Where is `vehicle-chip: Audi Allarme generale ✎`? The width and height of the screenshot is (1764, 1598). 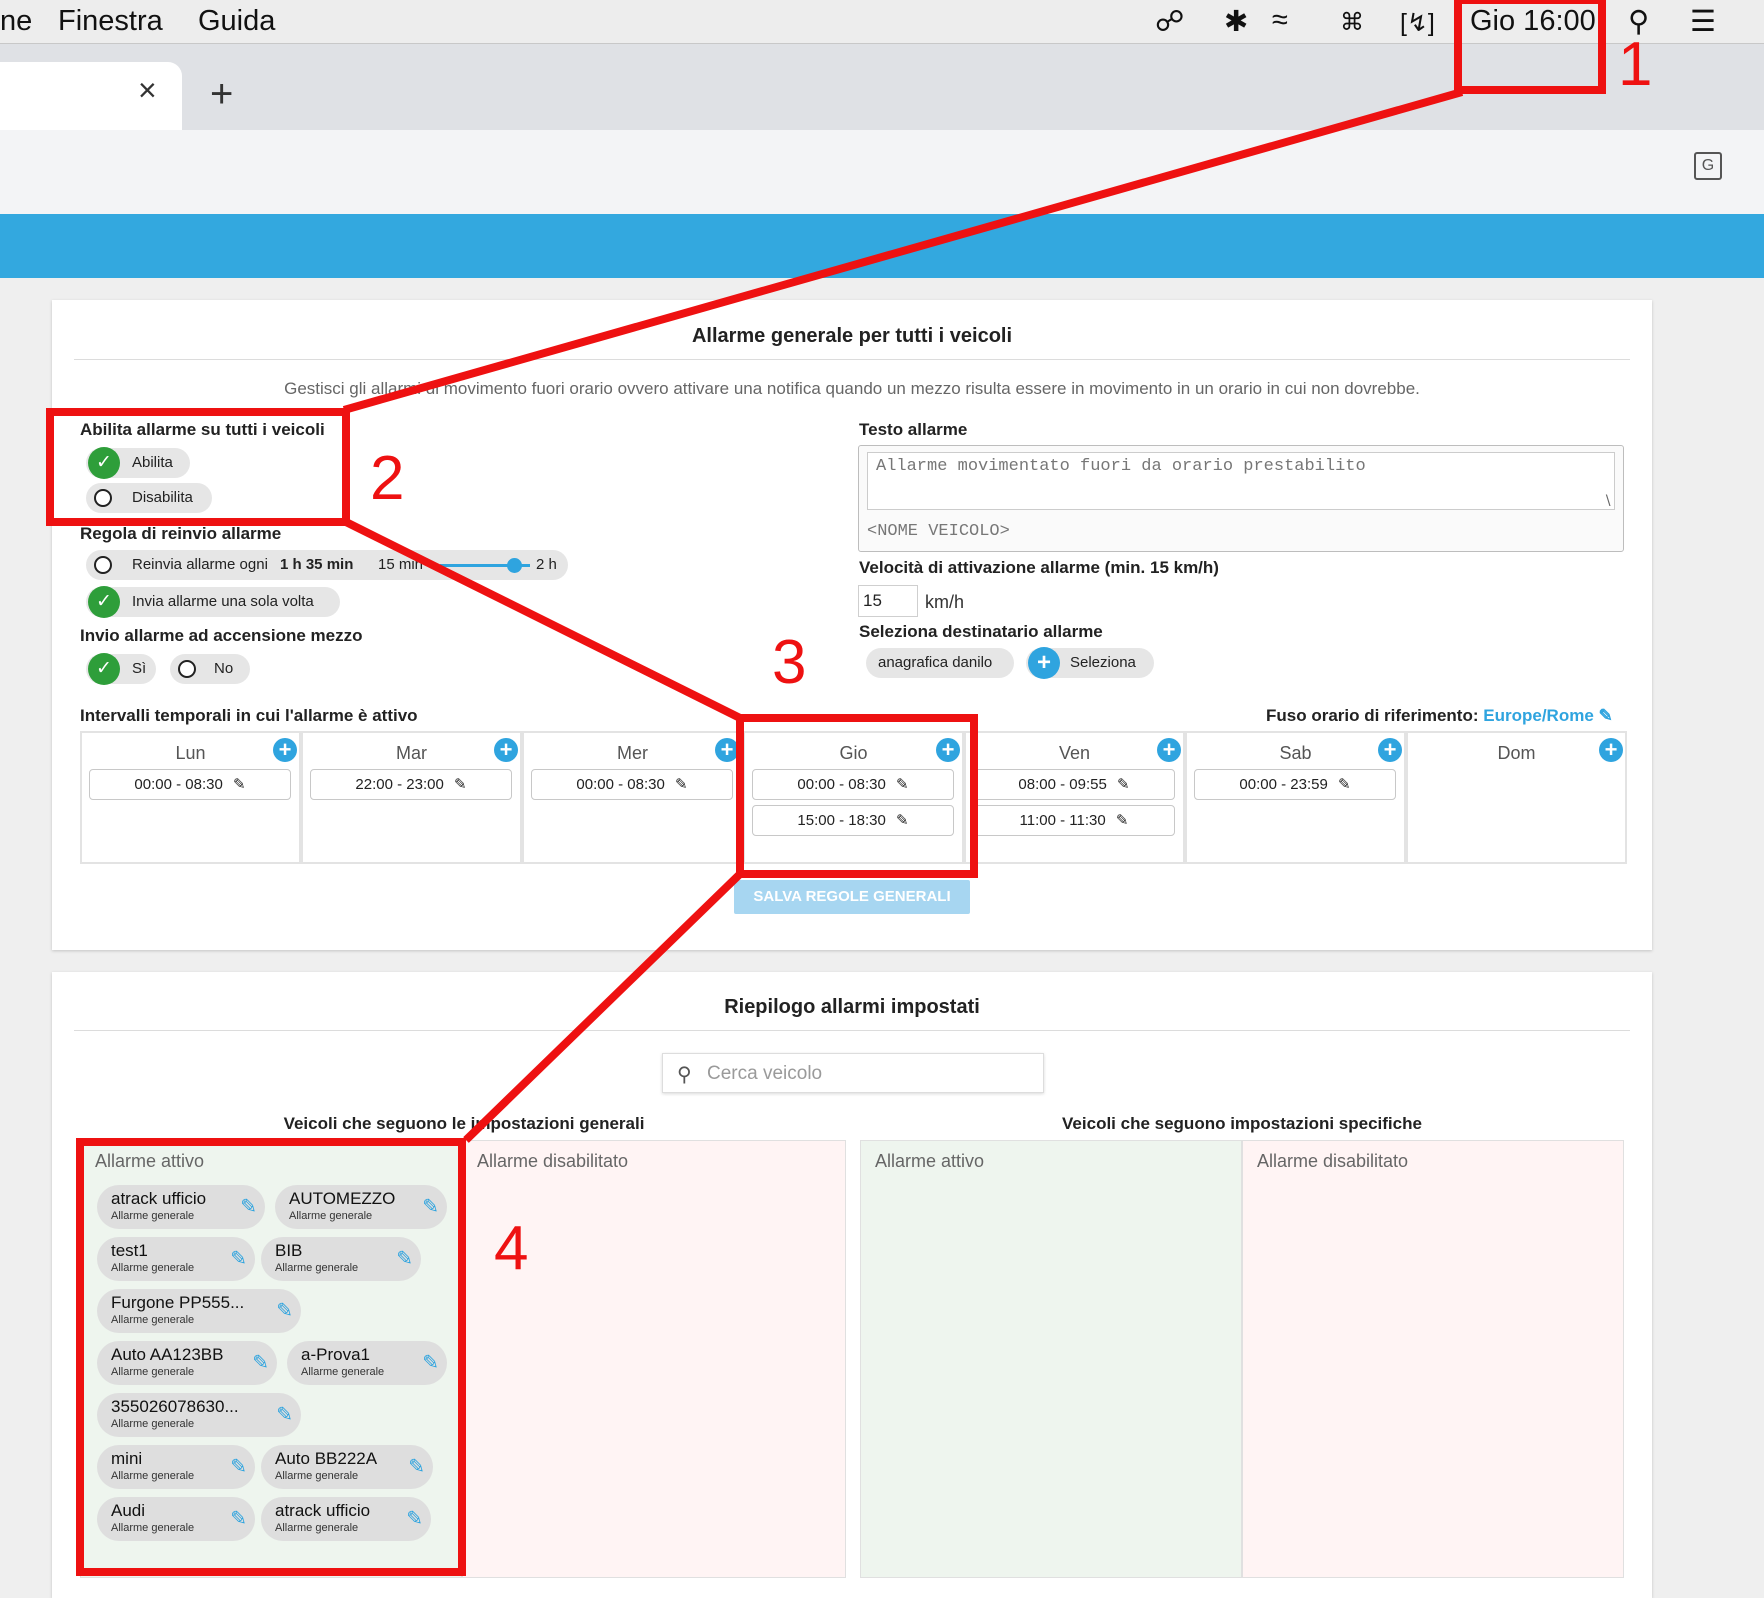
vehicle-chip: Audi Allarme generale ✎ is located at coordinates (176, 1519).